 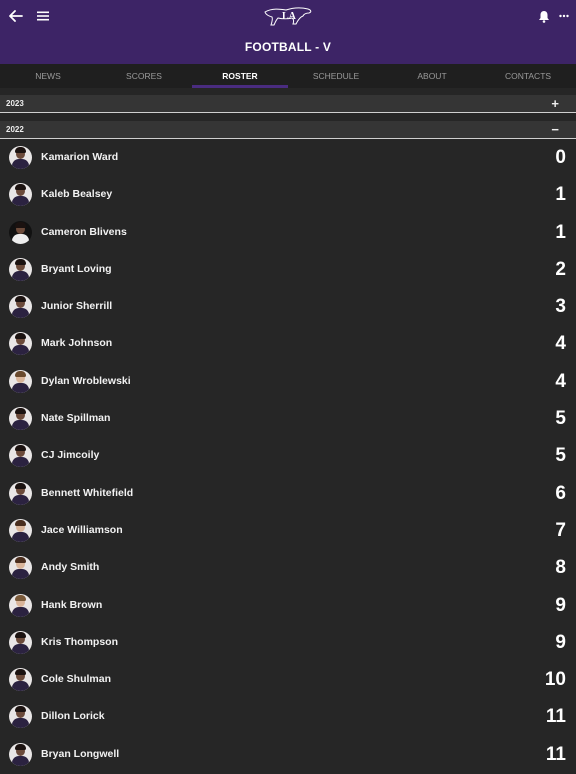 I want to click on player-row: Bryan Longwell 11, so click(x=288, y=755).